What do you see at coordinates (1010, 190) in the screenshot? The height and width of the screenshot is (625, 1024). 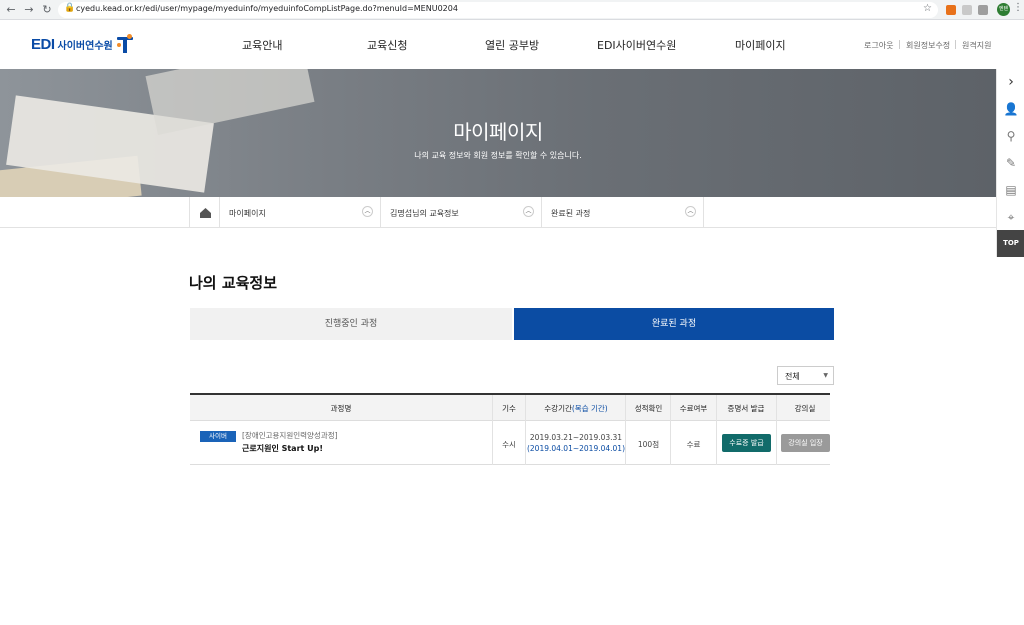 I see `book-icon: ▤` at bounding box center [1010, 190].